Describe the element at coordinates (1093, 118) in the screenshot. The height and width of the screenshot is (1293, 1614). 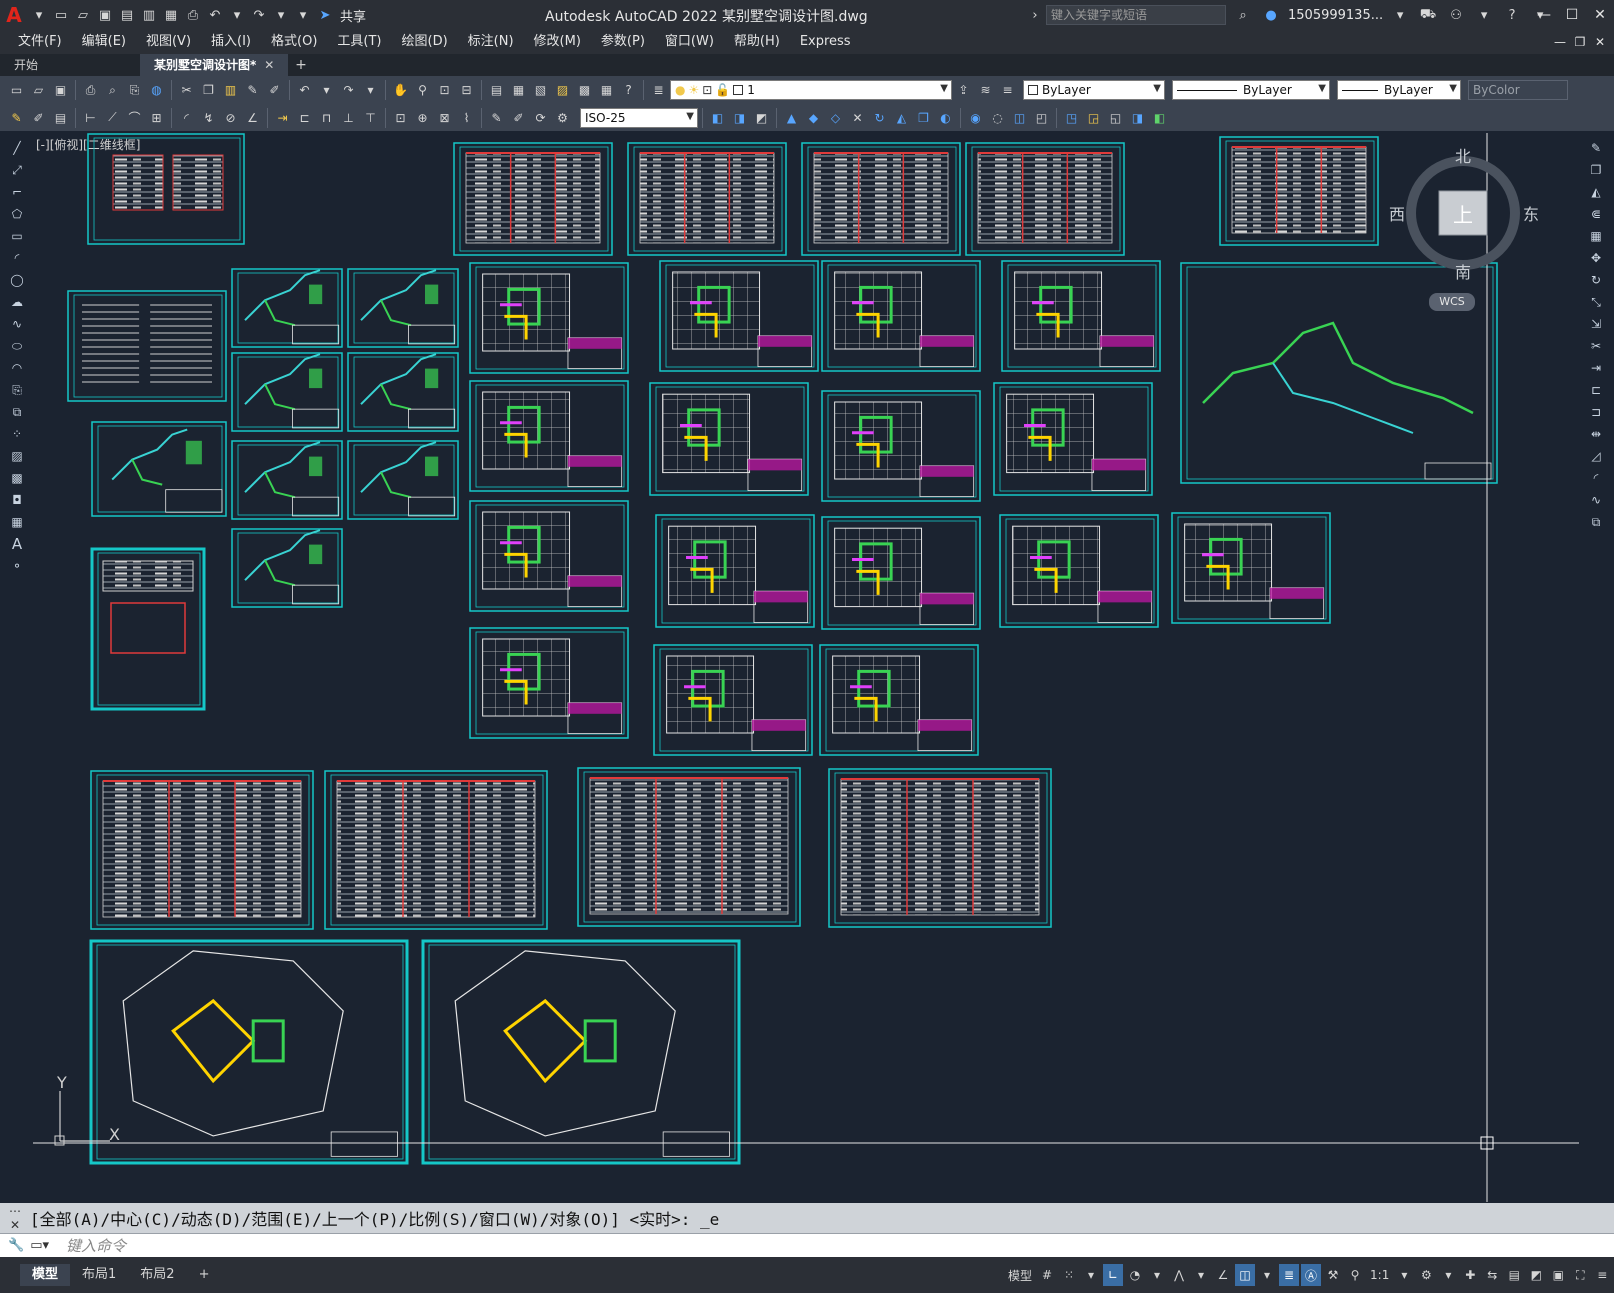
I see `slice-icon: ◲` at that location.